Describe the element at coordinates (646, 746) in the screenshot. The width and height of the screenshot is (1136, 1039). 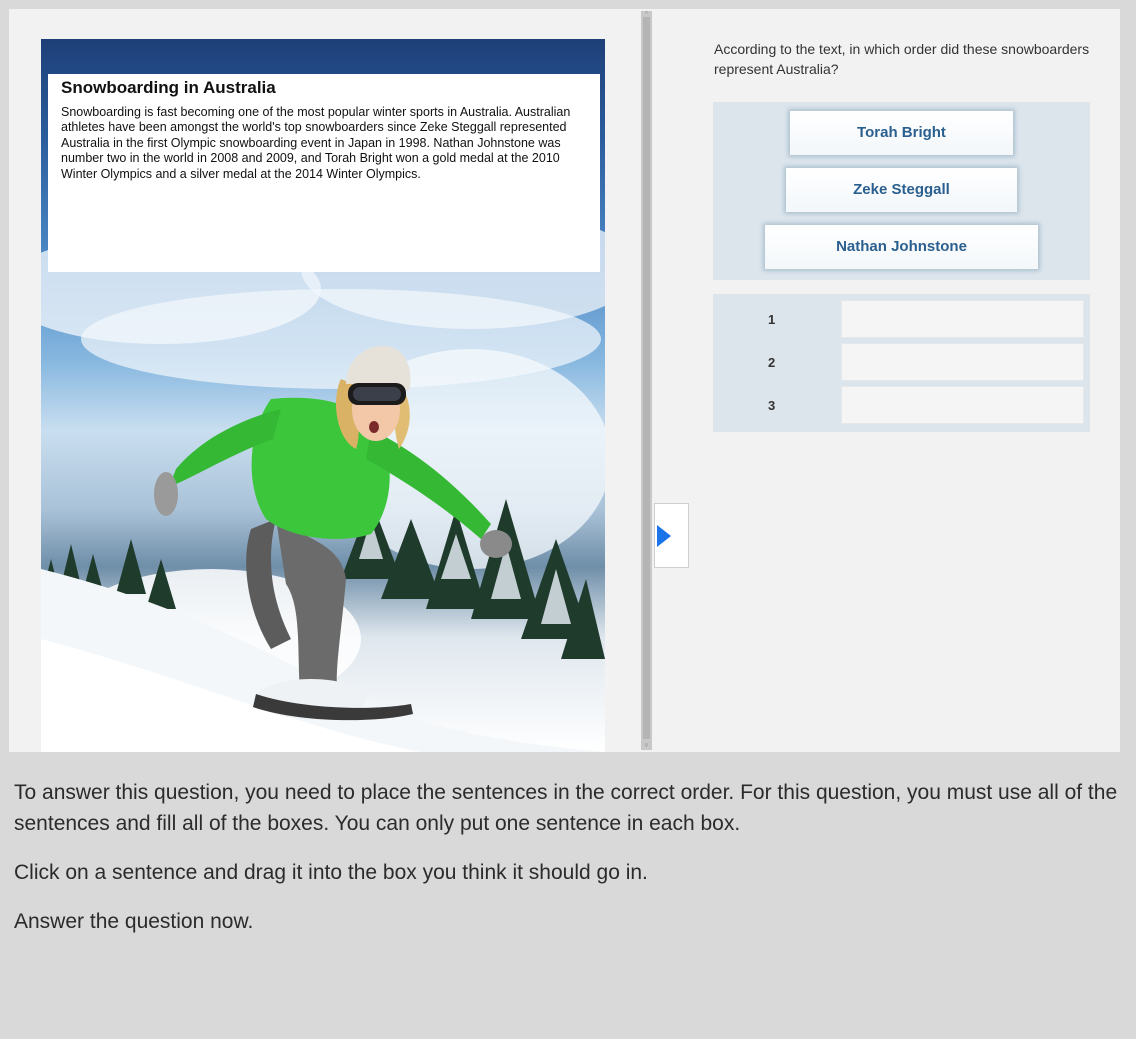
I see `chevron-down-icon: v` at that location.